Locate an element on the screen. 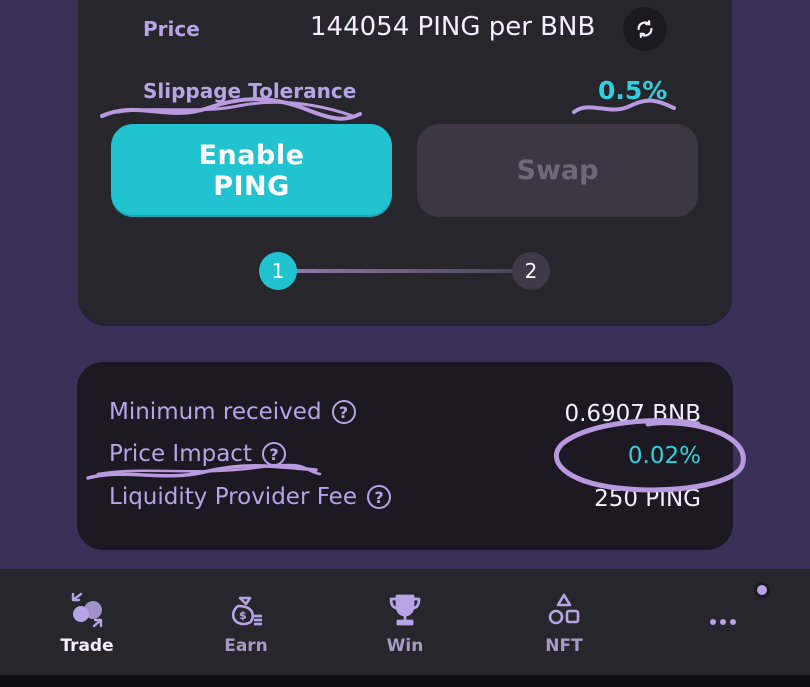 This screenshot has height=687, width=810. swap-button: Swap is located at coordinates (557, 170).